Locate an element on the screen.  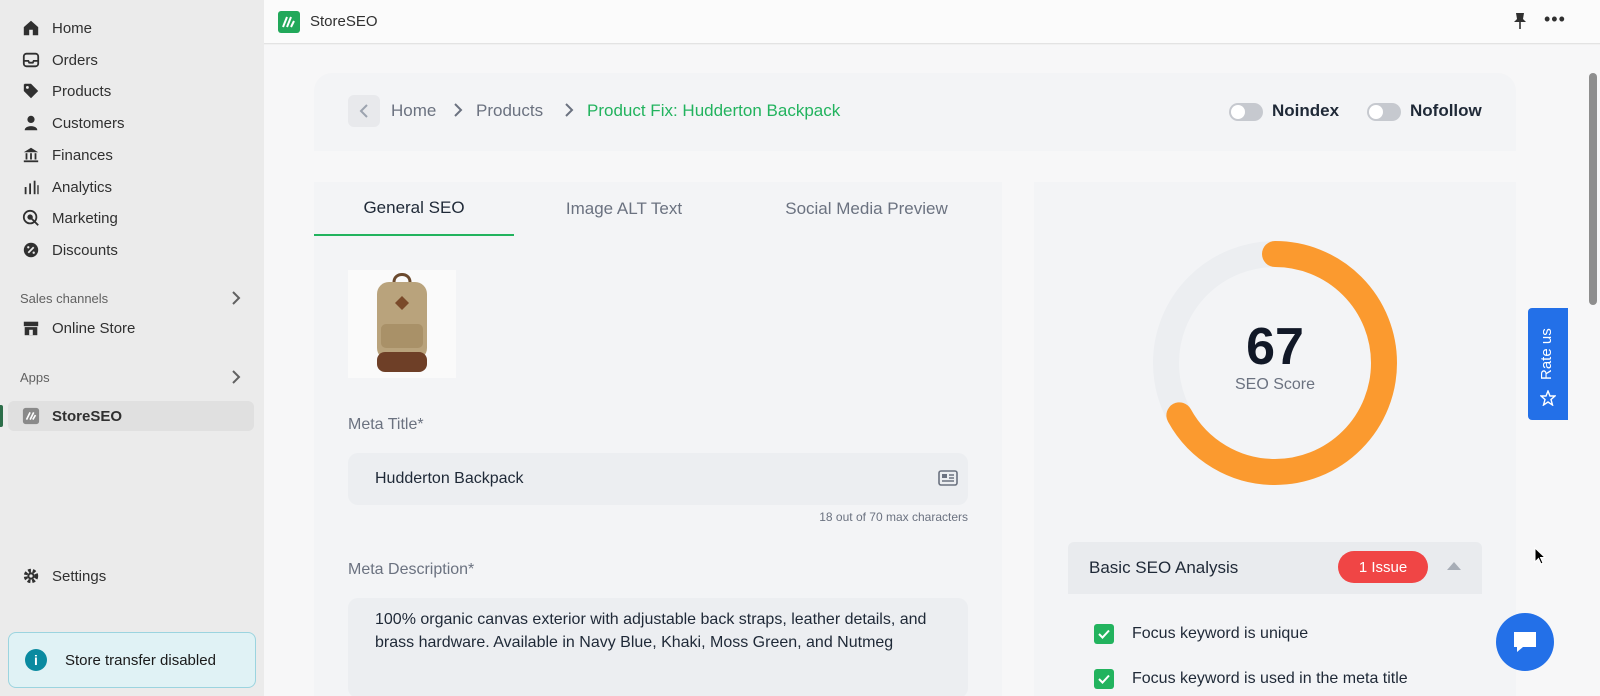
storeseo-app-icon is located at coordinates (31, 416).